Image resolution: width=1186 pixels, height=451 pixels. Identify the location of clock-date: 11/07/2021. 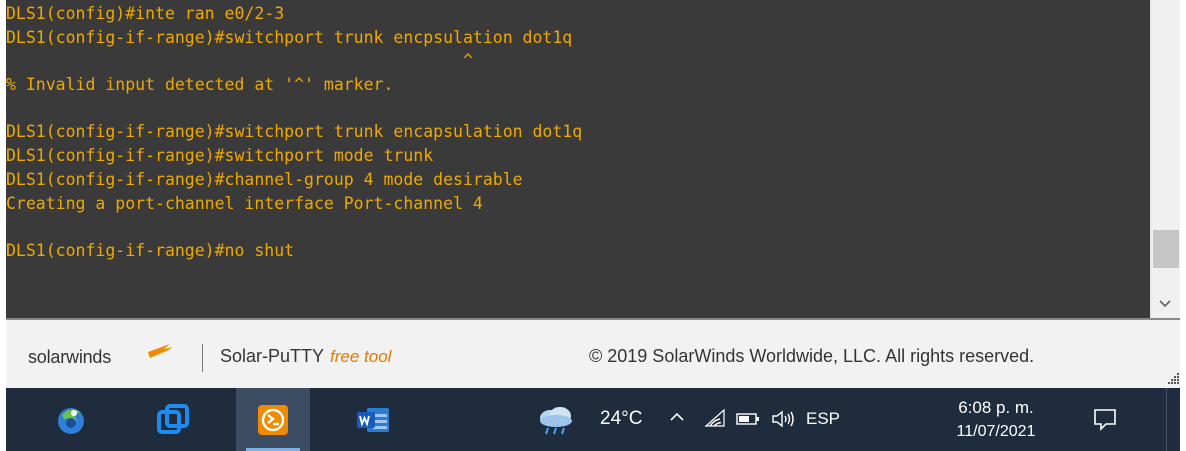
(996, 431).